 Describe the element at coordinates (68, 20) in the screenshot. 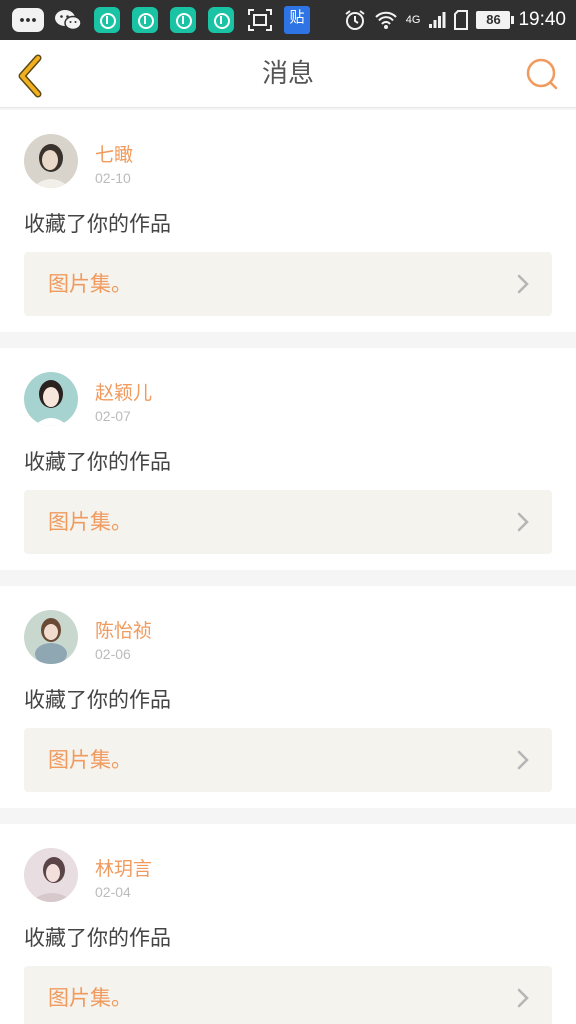

I see `wechat-icon` at that location.